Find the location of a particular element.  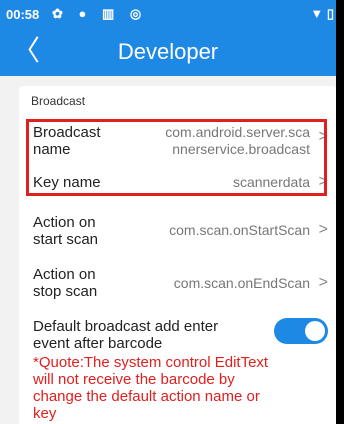

app-bar: 〈 Developer is located at coordinates (168, 53).